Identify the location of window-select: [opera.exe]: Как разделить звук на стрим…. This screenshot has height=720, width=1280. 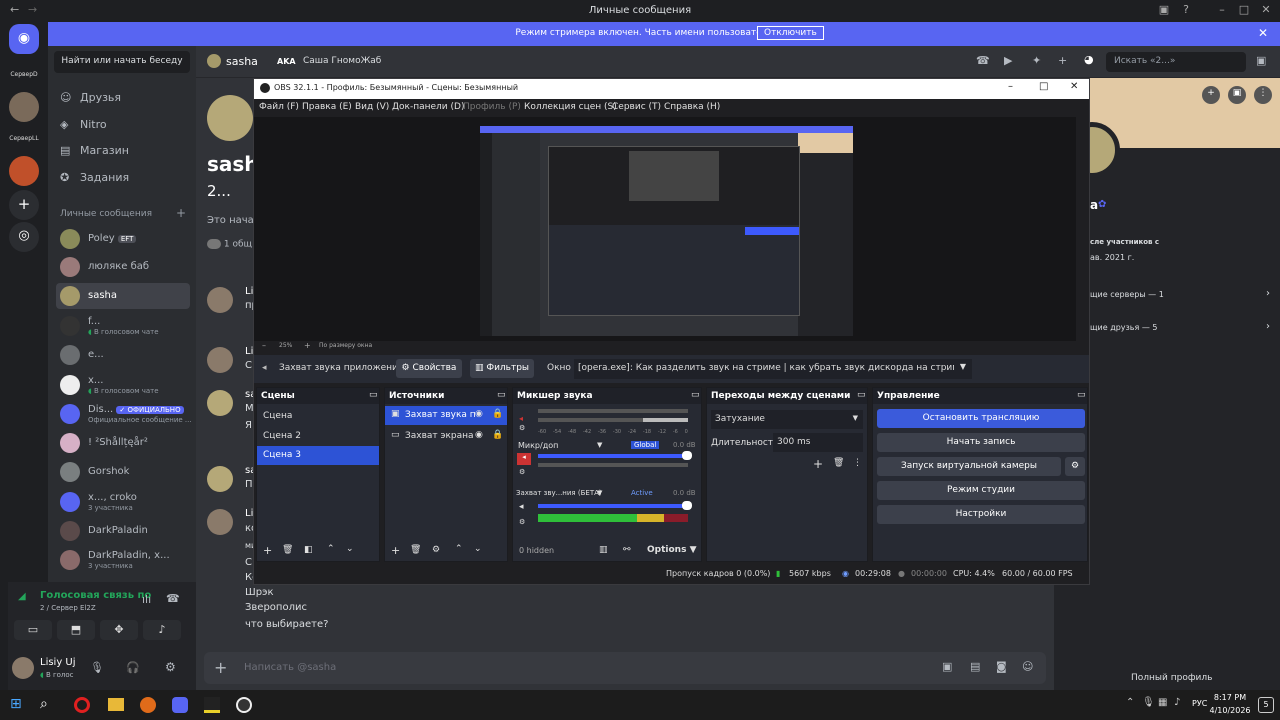
(773, 369).